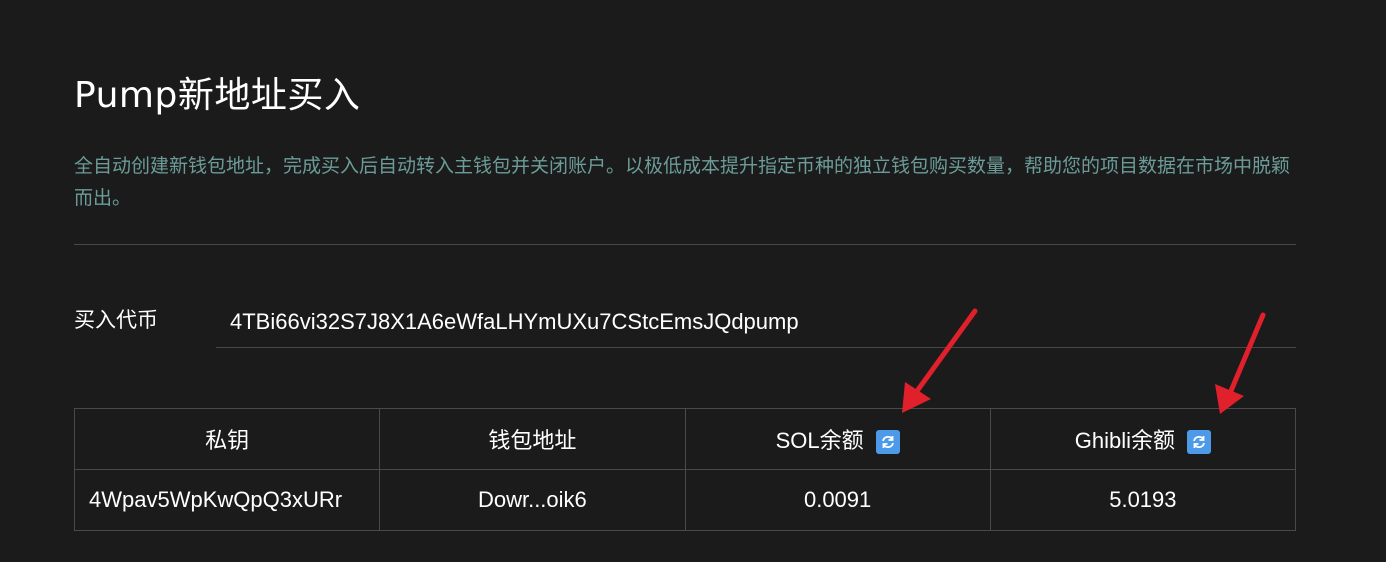 This screenshot has height=562, width=1386. I want to click on token-address-input, so click(756, 322).